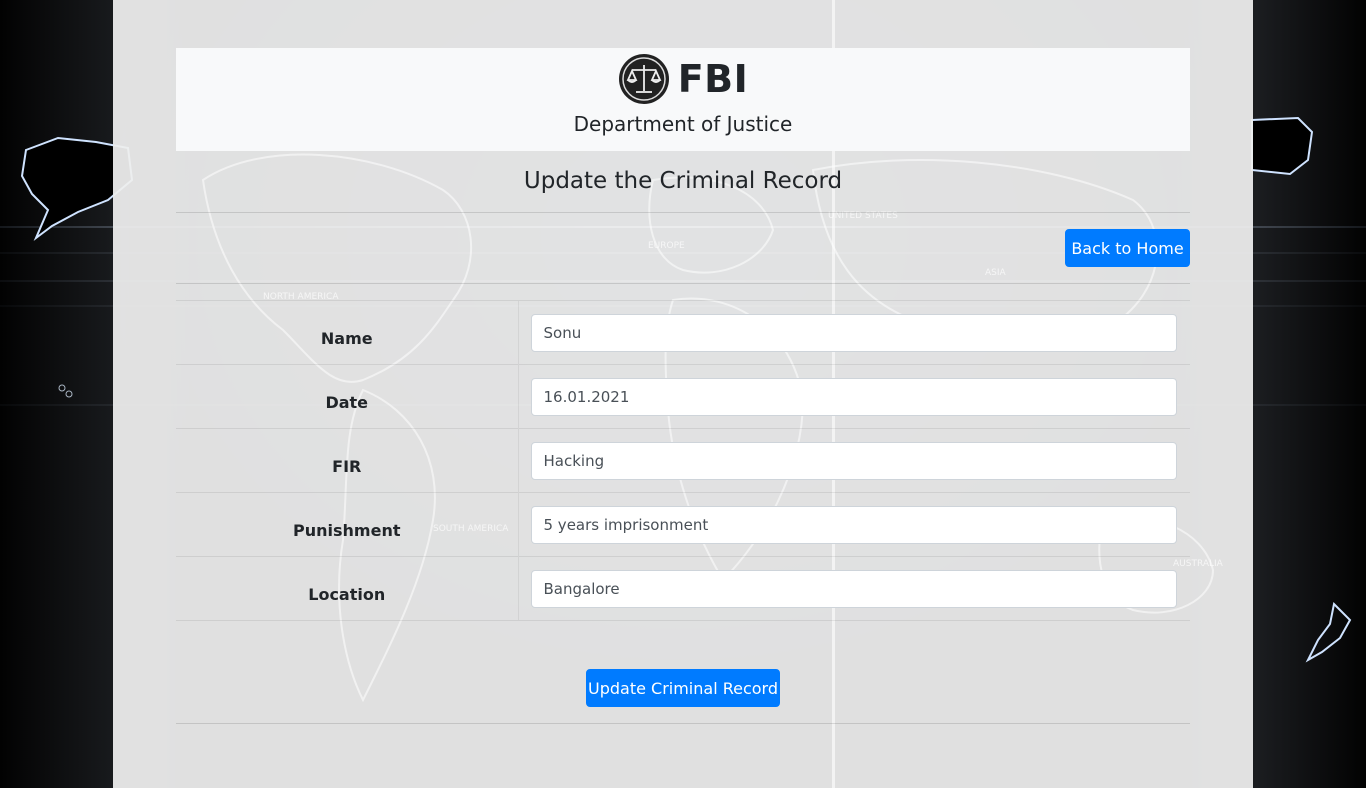 The width and height of the screenshot is (1366, 788). I want to click on form-row-punishment: Punishment, so click(683, 524).